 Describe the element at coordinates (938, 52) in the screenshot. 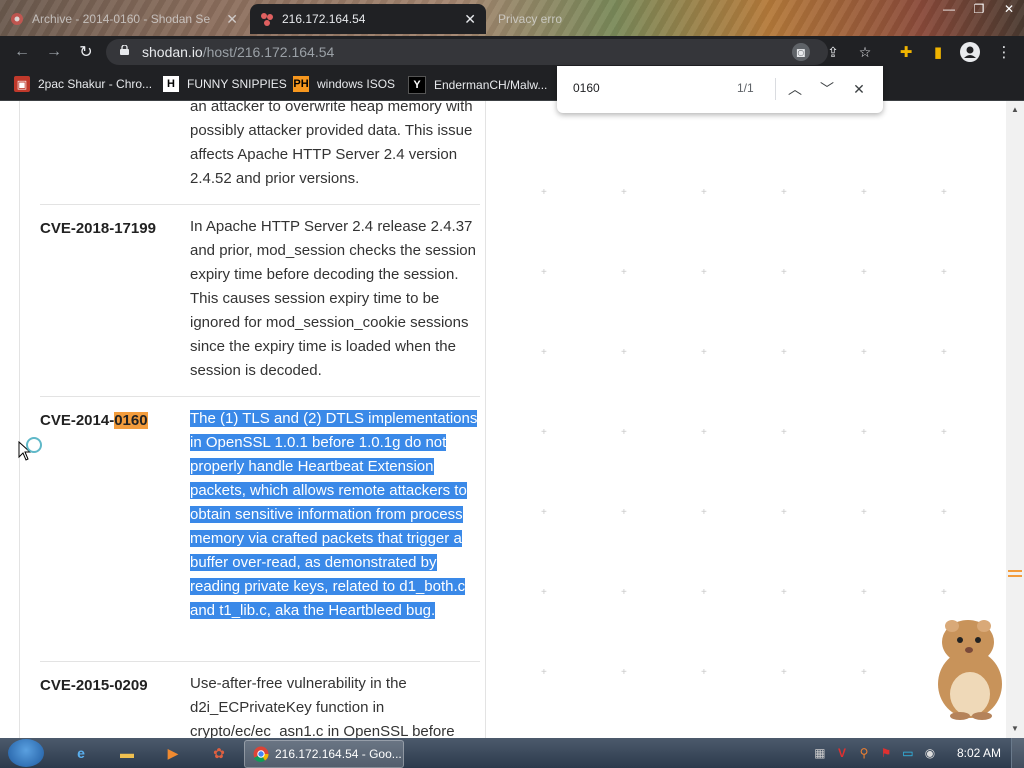

I see `side-panel-icon: ▮` at that location.